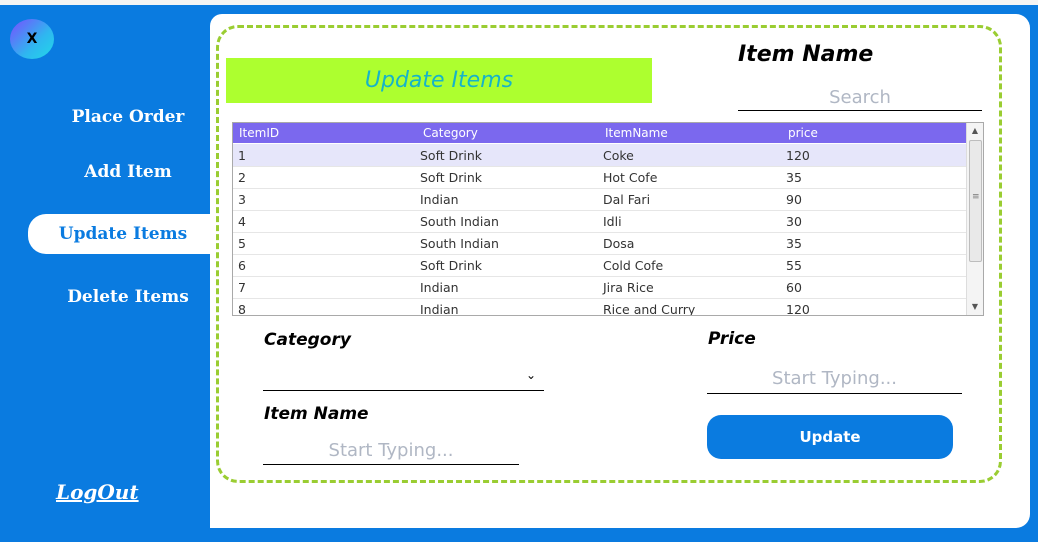 The image size is (1038, 542). Describe the element at coordinates (599, 265) in the screenshot. I see `table-row: 6 Soft Drink Cold Cofe 55` at that location.